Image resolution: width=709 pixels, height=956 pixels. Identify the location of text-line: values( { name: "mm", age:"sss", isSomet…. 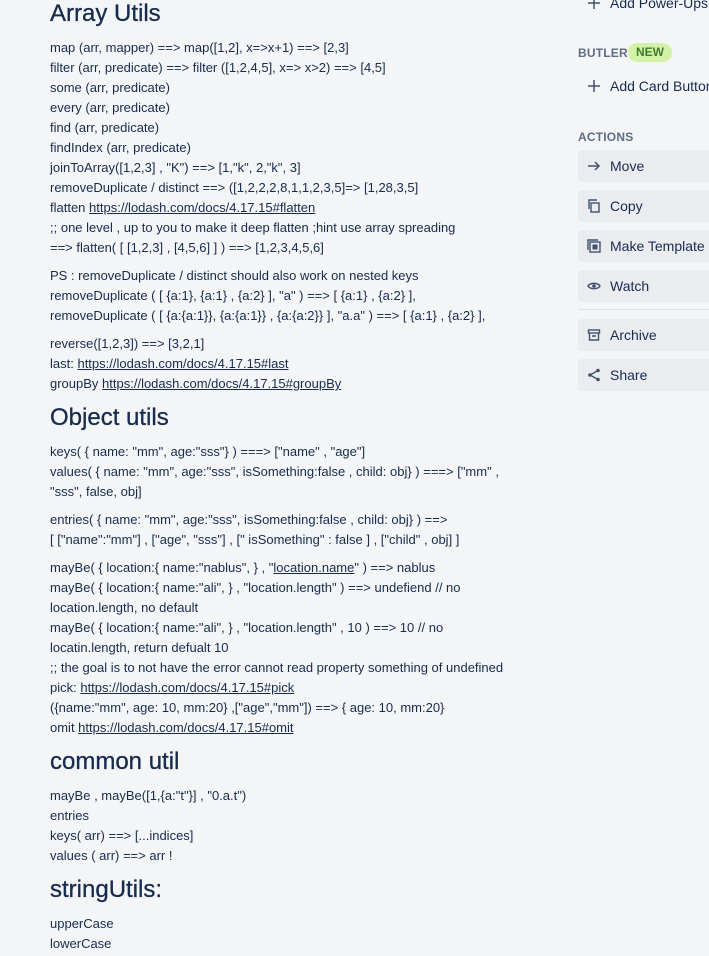
(274, 471).